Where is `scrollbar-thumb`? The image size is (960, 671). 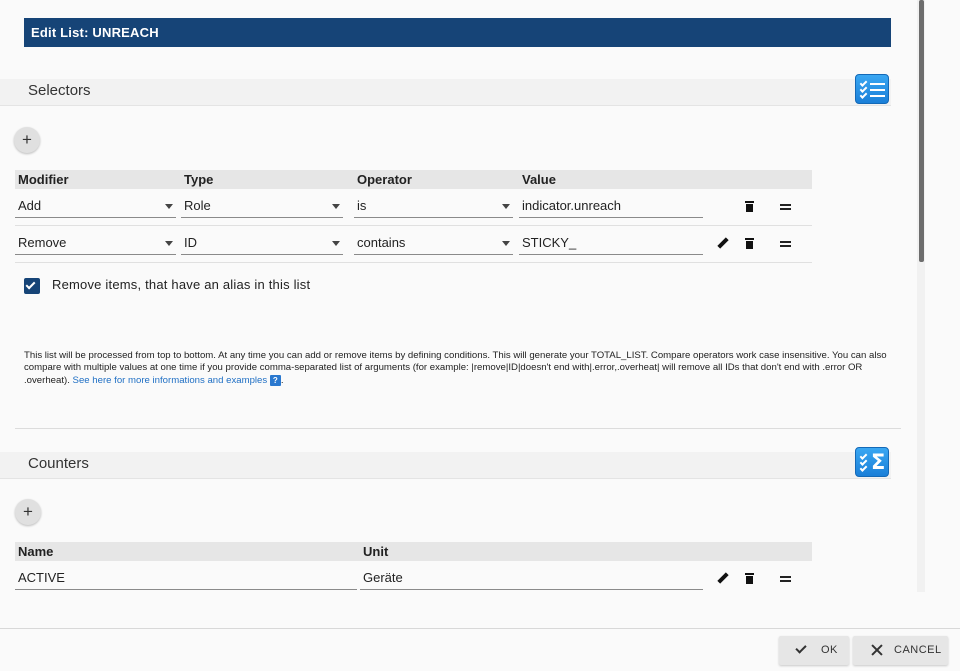
scrollbar-thumb is located at coordinates (921, 131).